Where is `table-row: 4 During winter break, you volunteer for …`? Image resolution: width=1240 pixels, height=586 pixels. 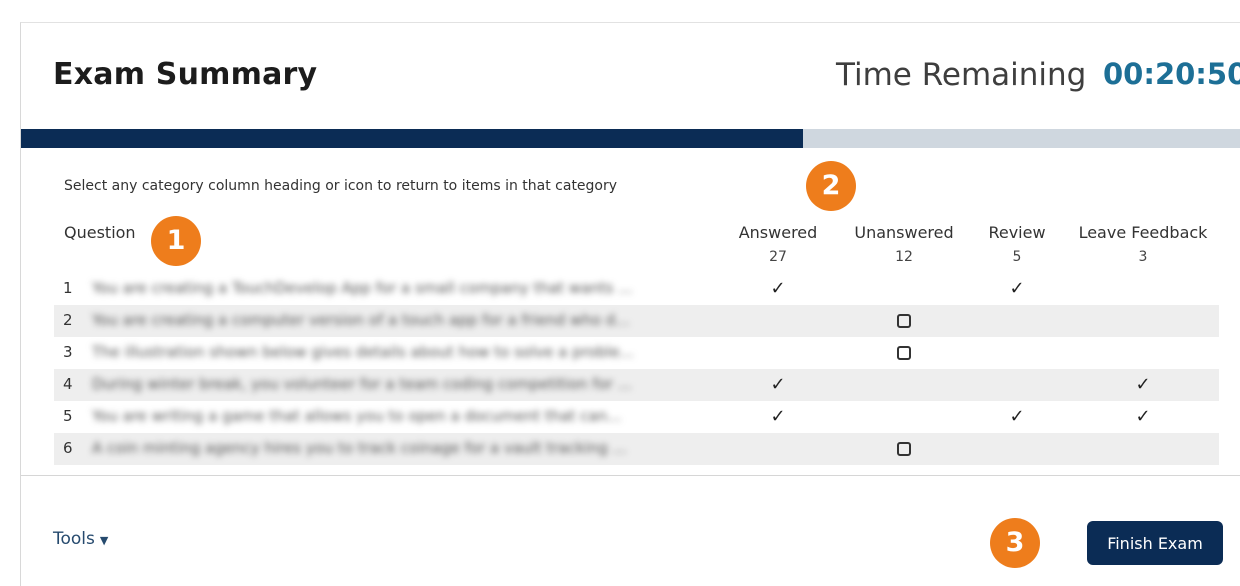
table-row: 4 During winter break, you volunteer for … is located at coordinates (636, 385).